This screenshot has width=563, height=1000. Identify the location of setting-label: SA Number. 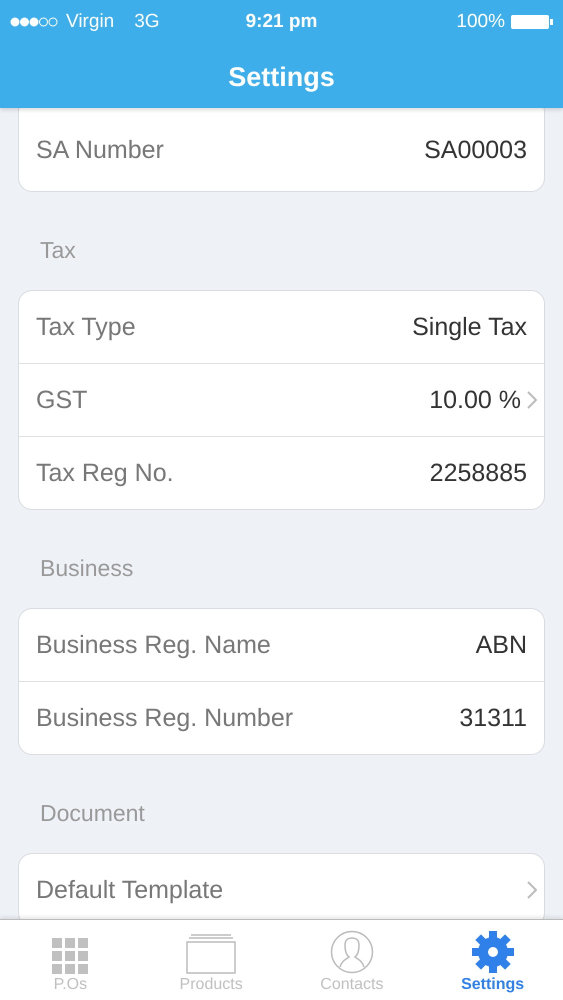
(100, 150).